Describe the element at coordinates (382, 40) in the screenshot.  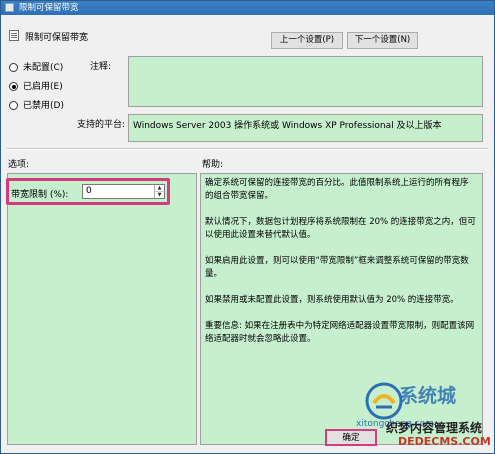
I see `next-setting-button: 下一个设置(N)` at that location.